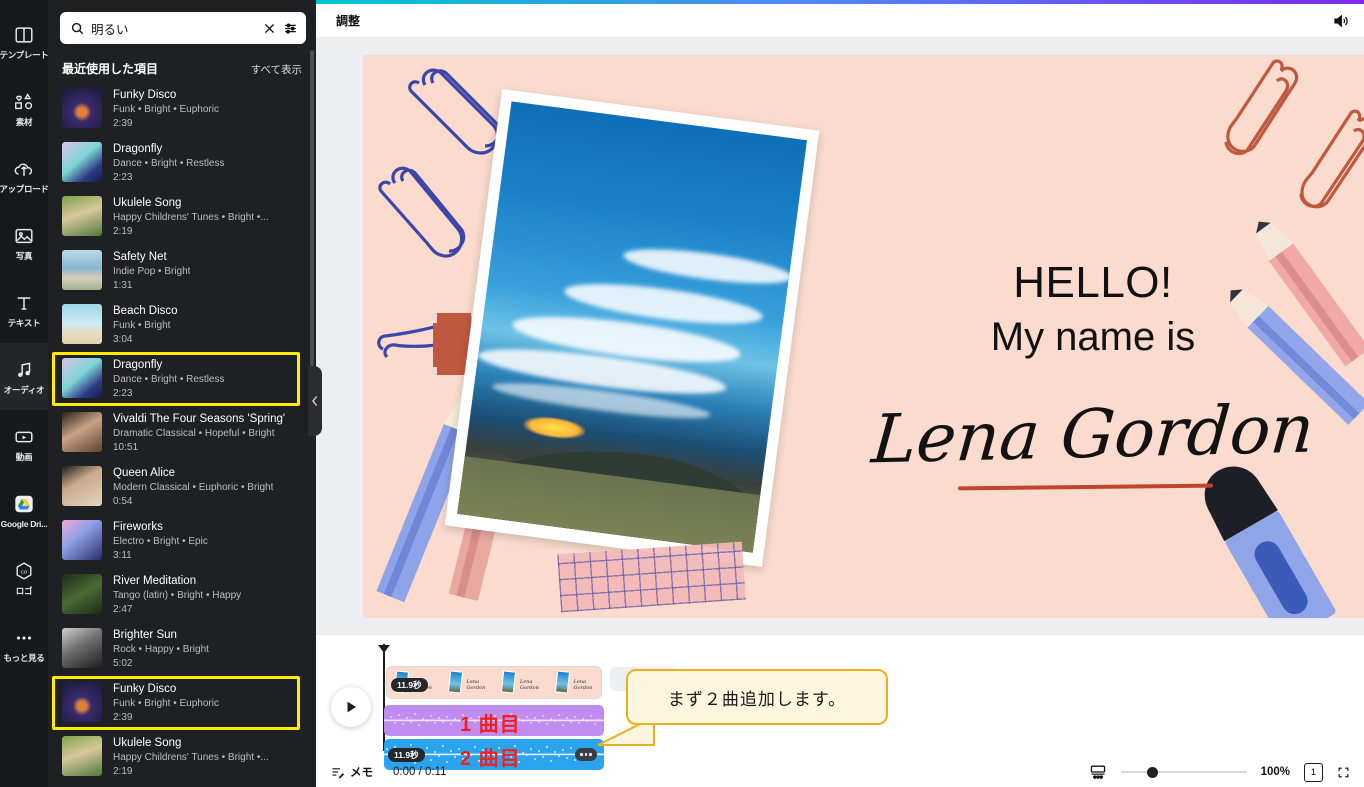  What do you see at coordinates (1093, 337) in the screenshot?
I see `myname-line: My name is` at bounding box center [1093, 337].